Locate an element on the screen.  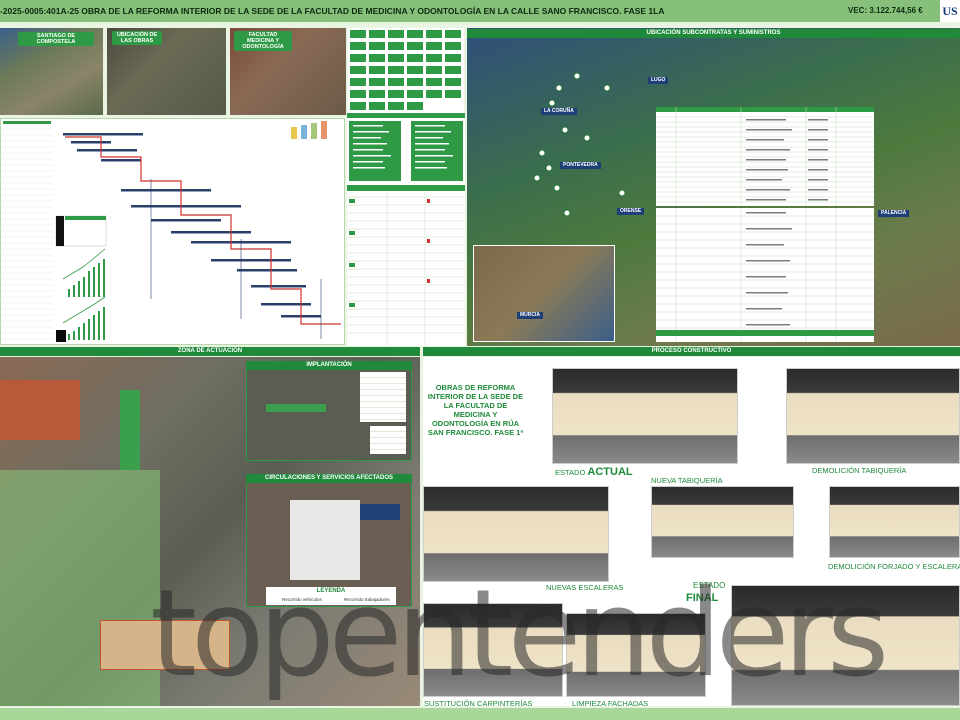
photo-label-obras: UBICACIÓN DE LAS OBRAS is located at coordinates (137, 38).